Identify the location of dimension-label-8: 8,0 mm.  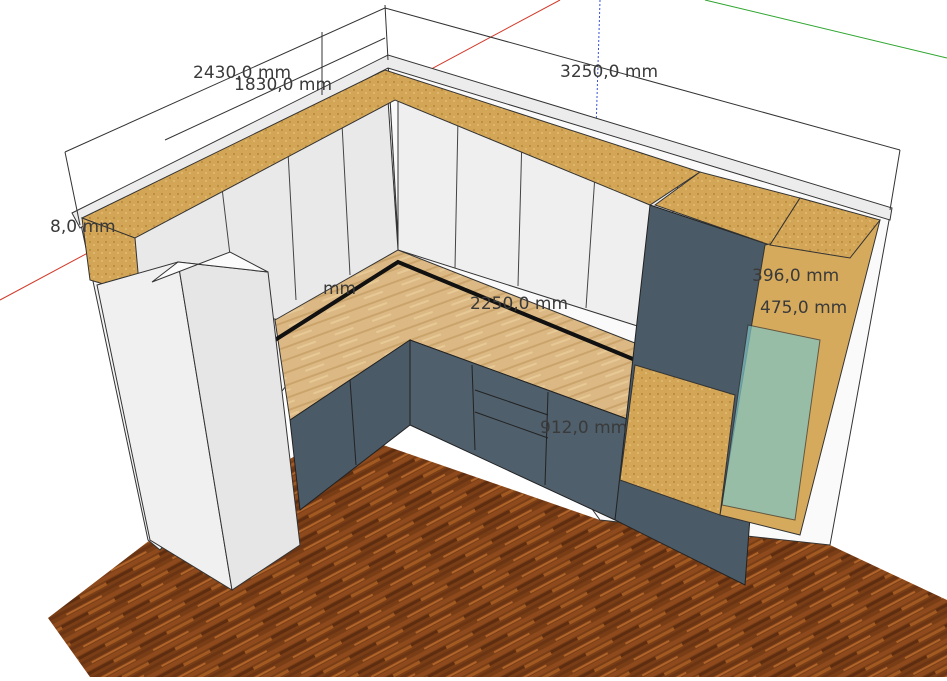
(83, 227).